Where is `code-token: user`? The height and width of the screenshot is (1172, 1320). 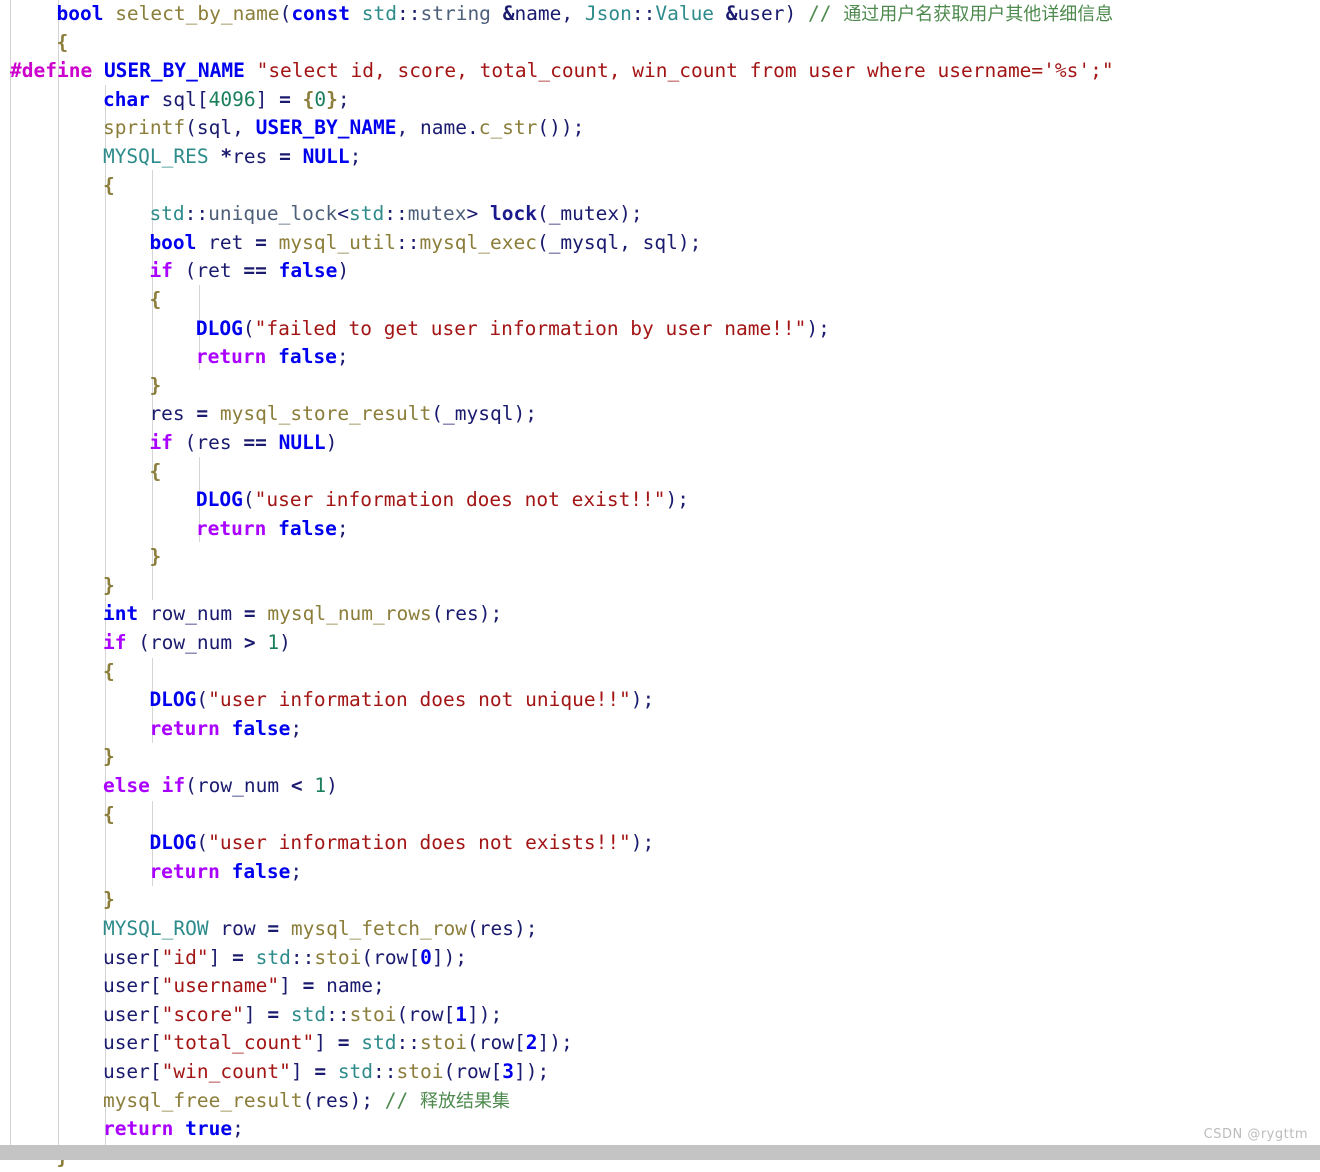
code-token: user is located at coordinates (761, 13).